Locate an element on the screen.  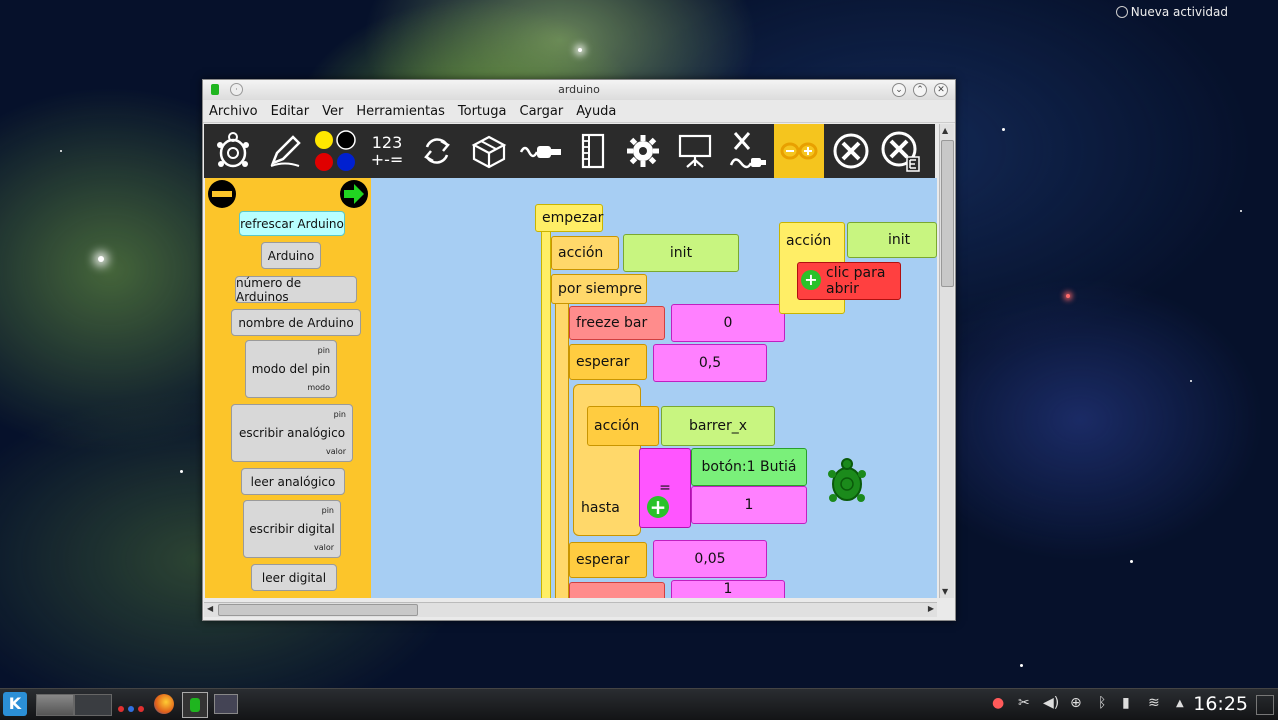
ghost-icon: ● is located at coordinates (998, 703).